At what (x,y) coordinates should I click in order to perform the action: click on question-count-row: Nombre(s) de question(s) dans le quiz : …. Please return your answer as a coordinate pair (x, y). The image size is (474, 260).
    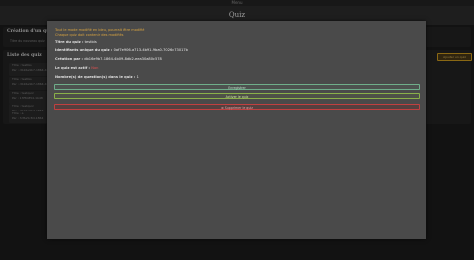
    Looking at the image, I should click on (97, 77).